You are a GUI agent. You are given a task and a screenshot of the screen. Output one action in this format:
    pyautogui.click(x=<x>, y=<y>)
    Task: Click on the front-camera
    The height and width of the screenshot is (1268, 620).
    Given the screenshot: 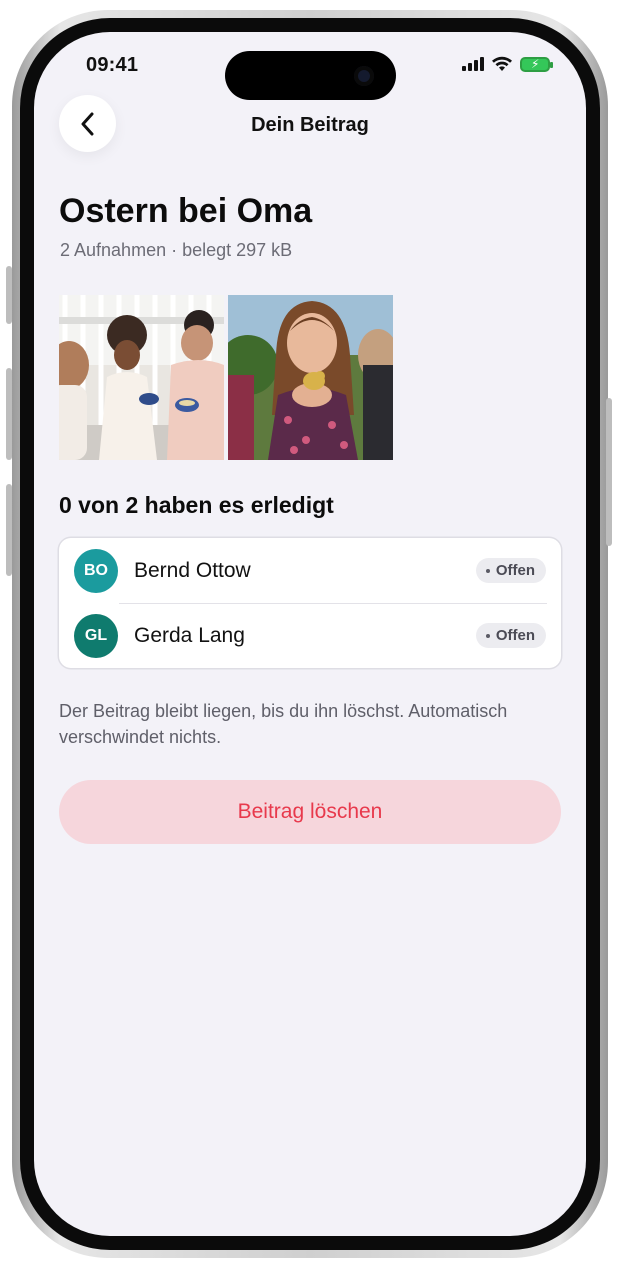 What is the action you would take?
    pyautogui.click(x=364, y=76)
    